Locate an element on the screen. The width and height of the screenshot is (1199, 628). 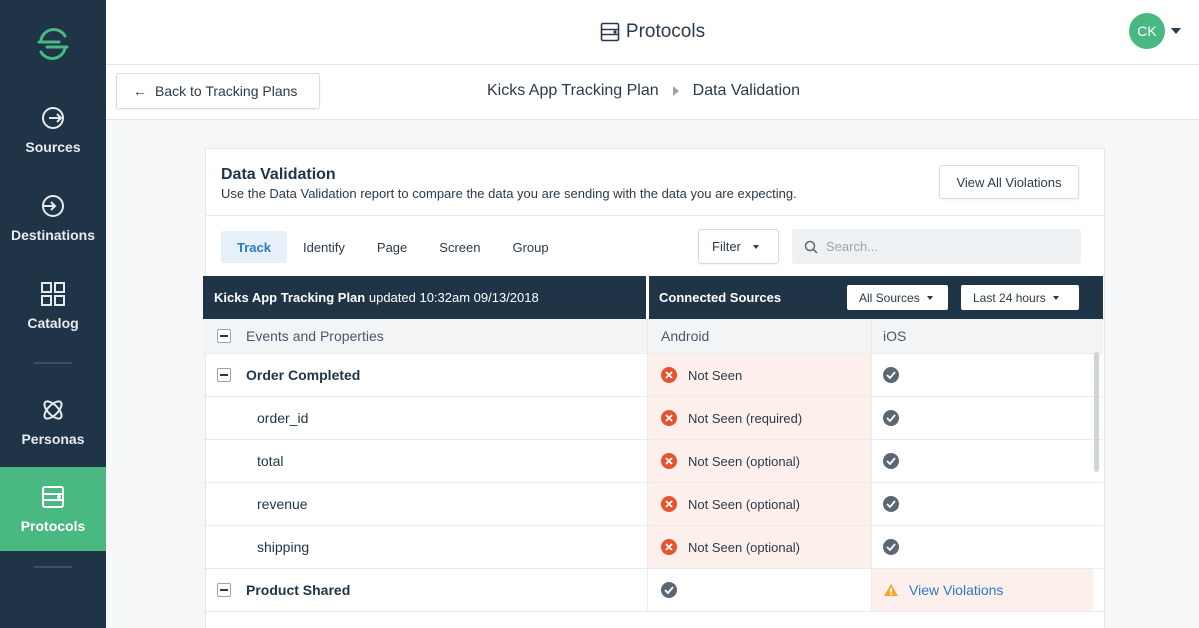
table-row: Product Shared View Violations is located at coordinates (653, 590).